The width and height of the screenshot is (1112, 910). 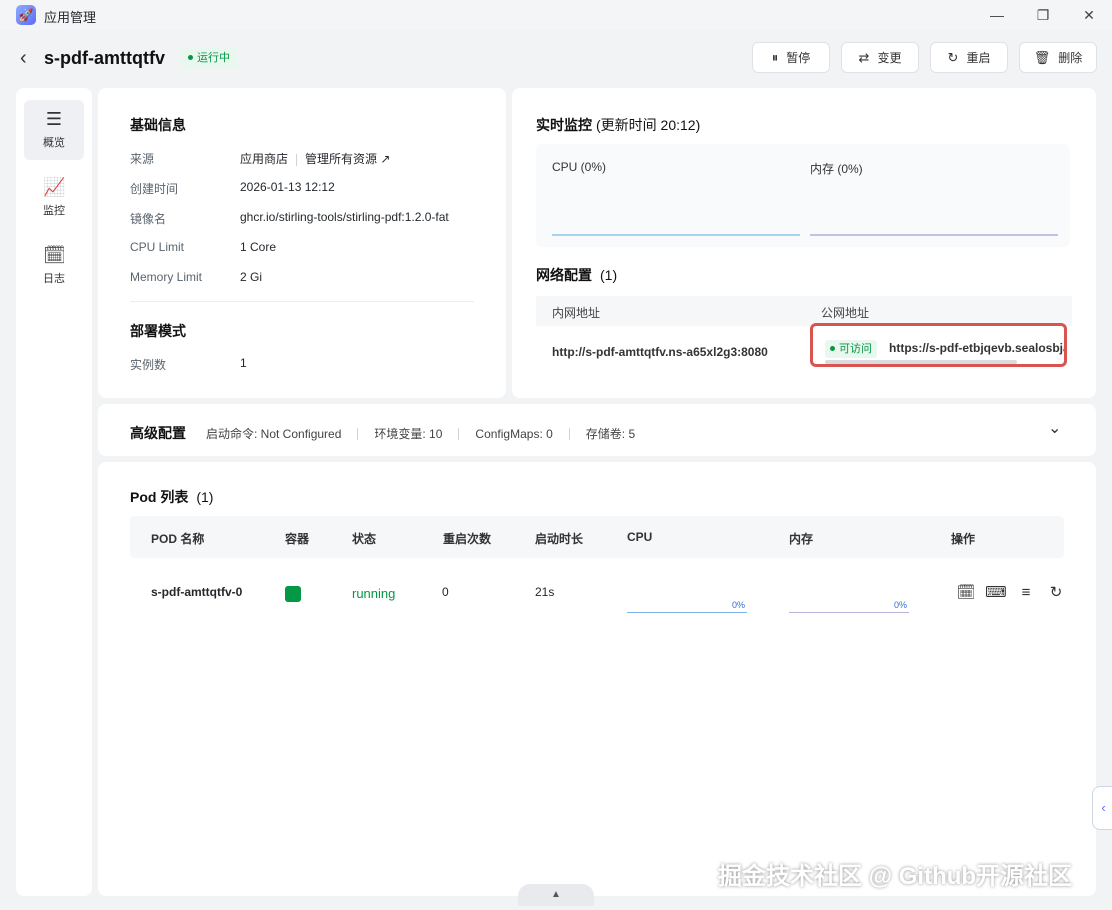 What do you see at coordinates (293, 594) in the screenshot?
I see `container-status-icon` at bounding box center [293, 594].